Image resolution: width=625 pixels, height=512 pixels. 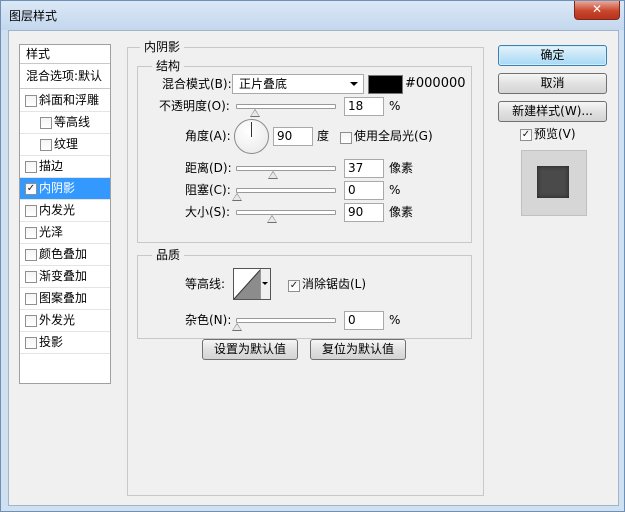 What do you see at coordinates (346, 138) in the screenshot?
I see `global-light-checkbox` at bounding box center [346, 138].